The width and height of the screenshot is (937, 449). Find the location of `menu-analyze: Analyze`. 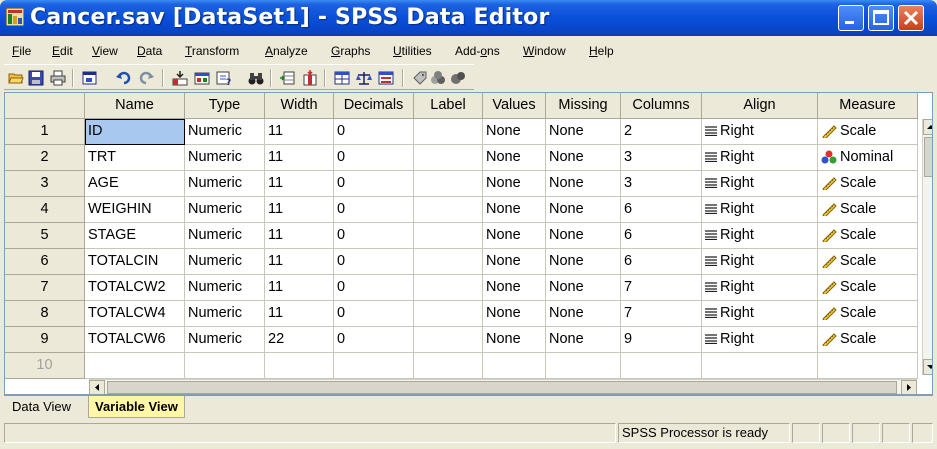

menu-analyze: Analyze is located at coordinates (286, 51).